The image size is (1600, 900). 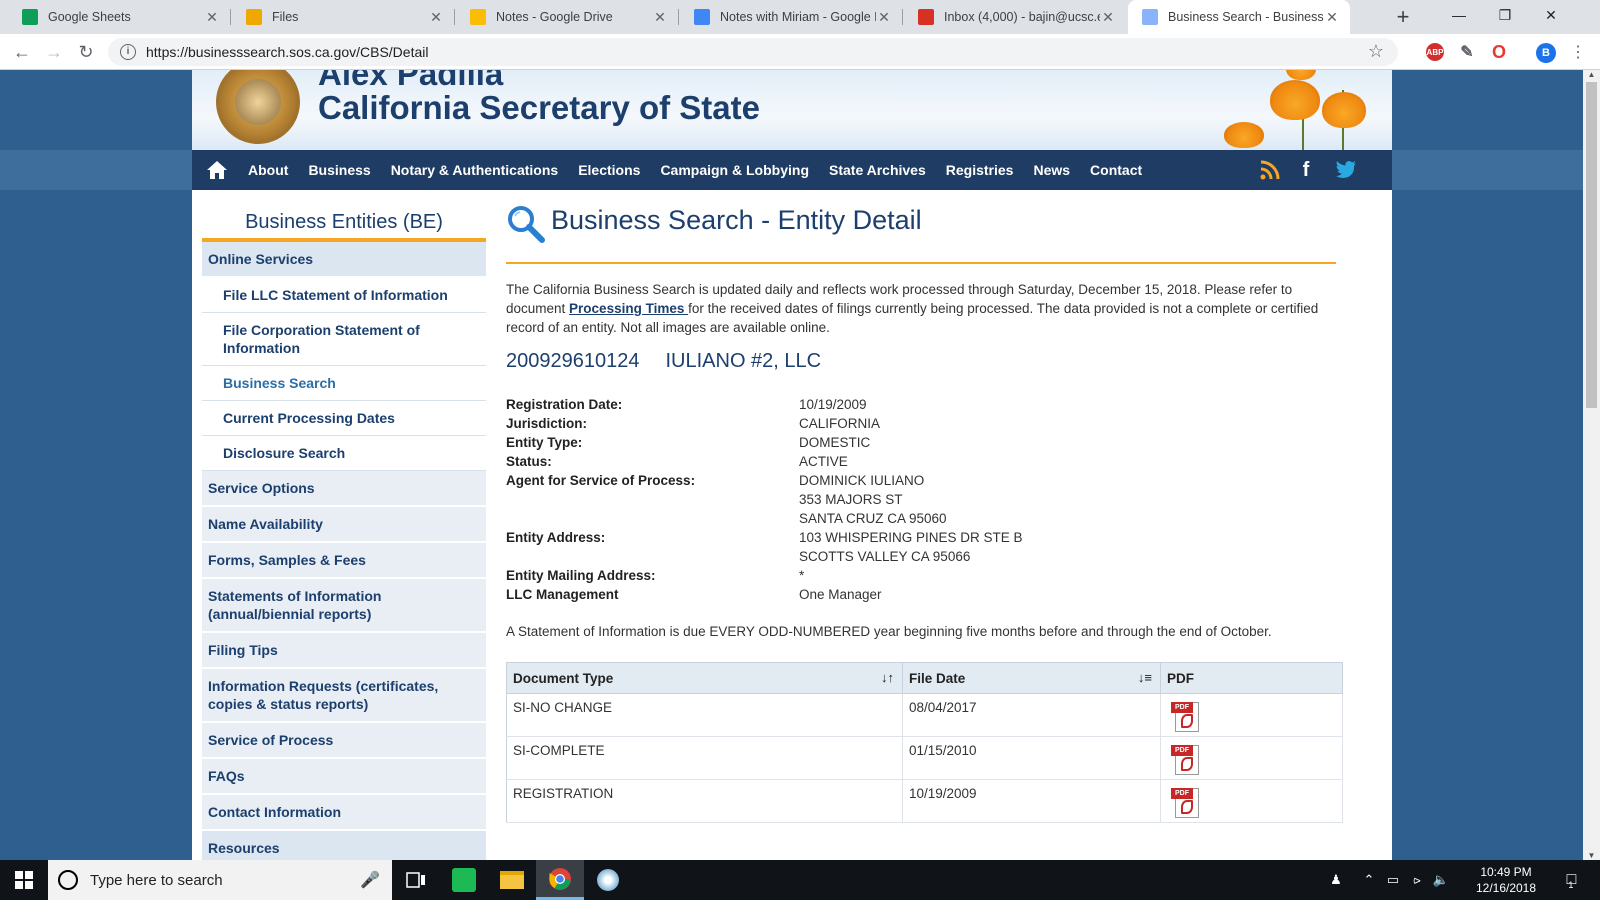 I want to click on browser-tab: Business Search - Business Enti✕, so click(x=1239, y=17).